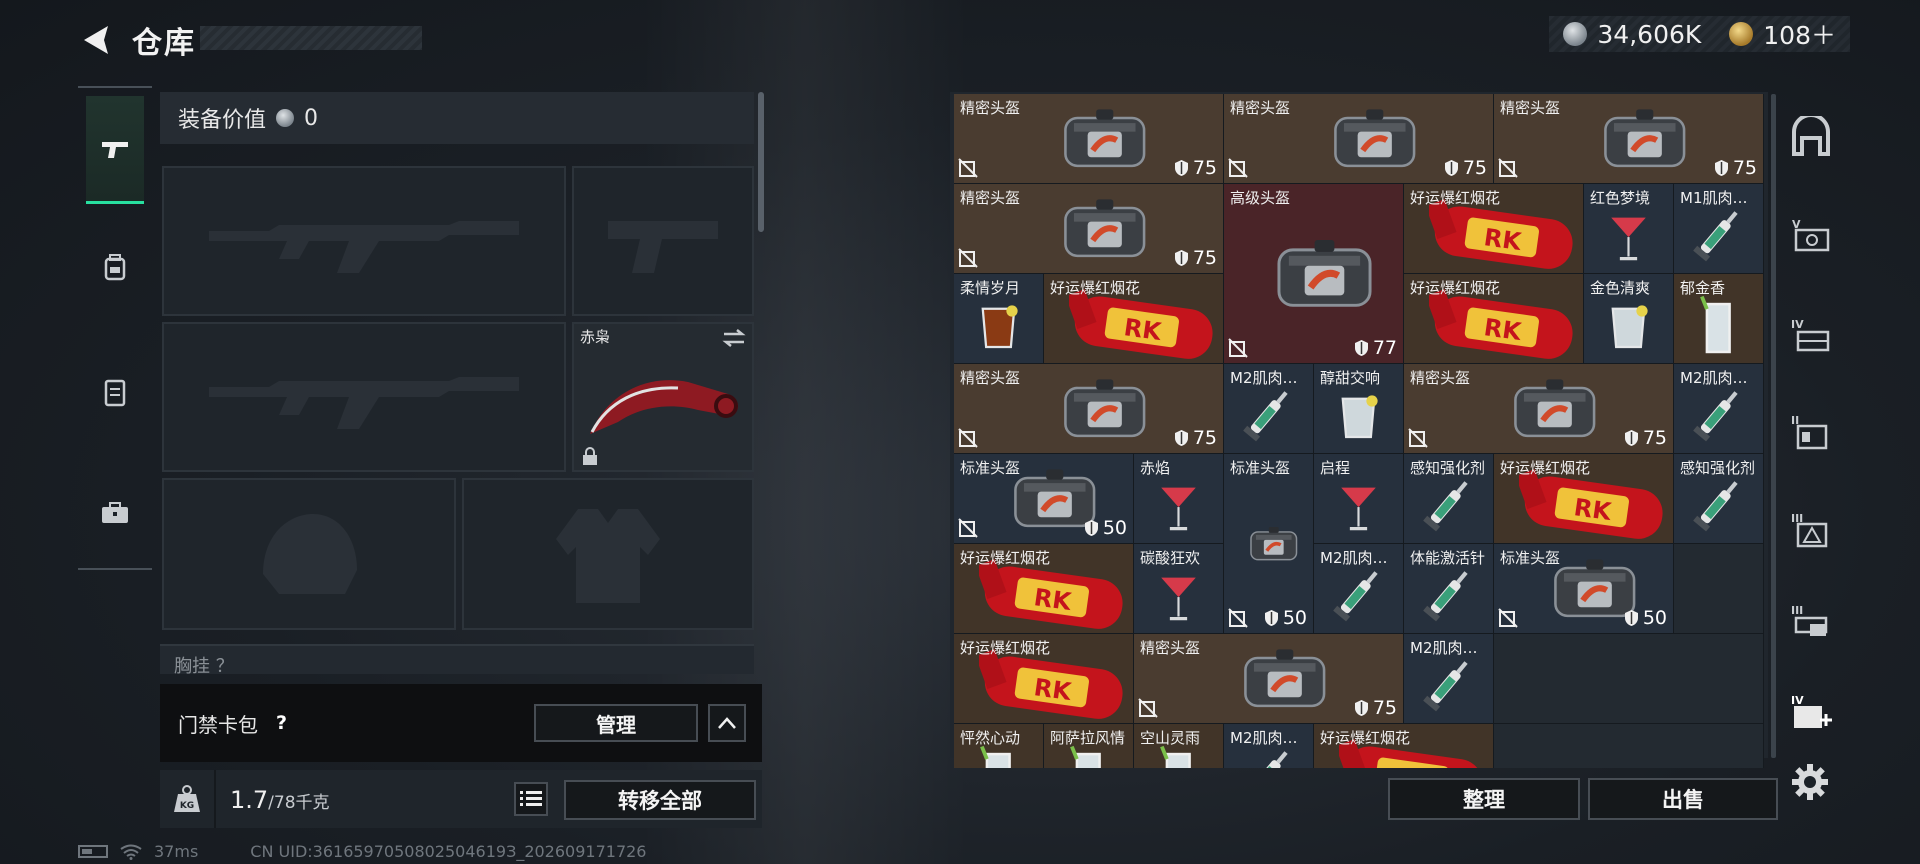 The image size is (1920, 864). What do you see at coordinates (999, 319) in the screenshot?
I see `inventory-item: 柔情岁月` at bounding box center [999, 319].